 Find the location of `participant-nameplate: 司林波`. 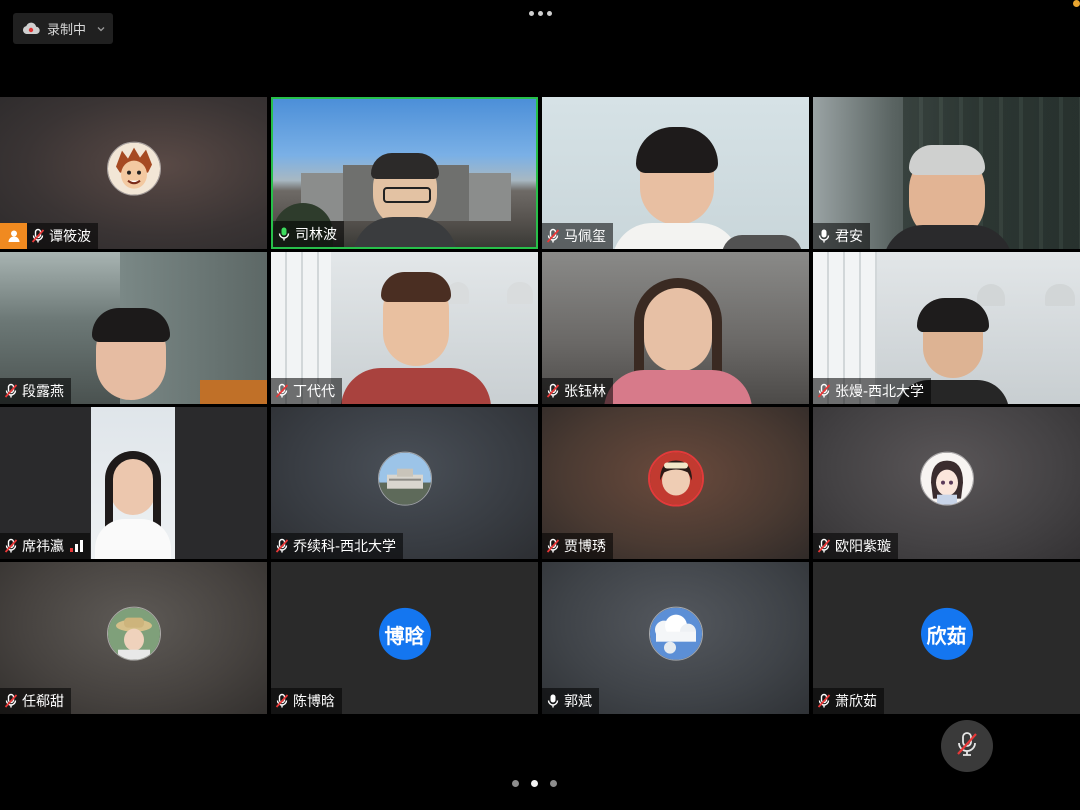

participant-nameplate: 司林波 is located at coordinates (308, 234).